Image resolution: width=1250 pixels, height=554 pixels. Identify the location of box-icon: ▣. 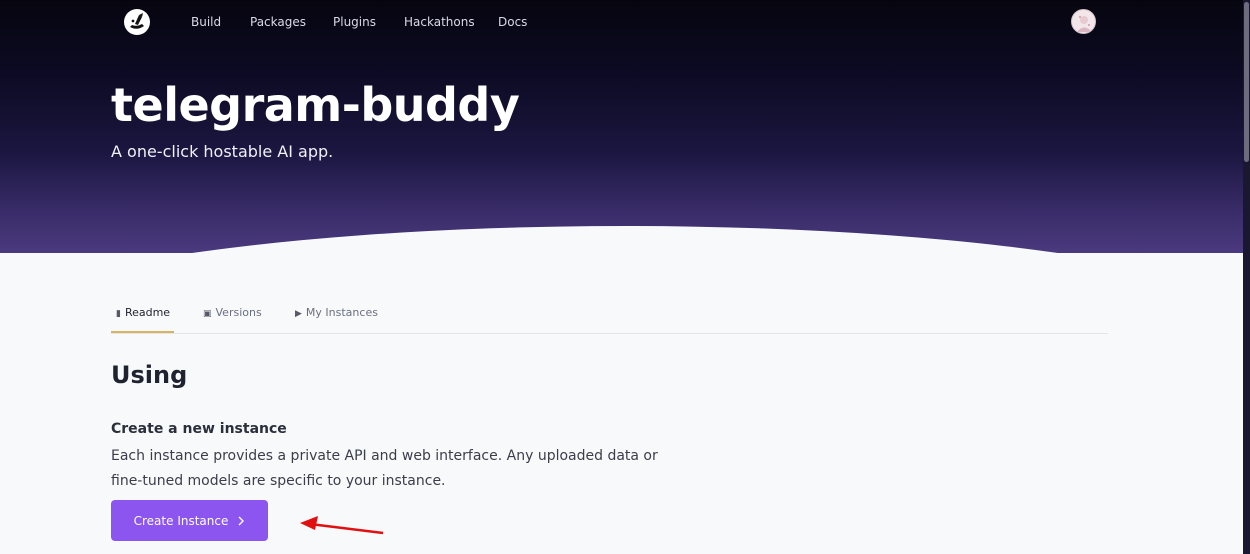
(207, 314).